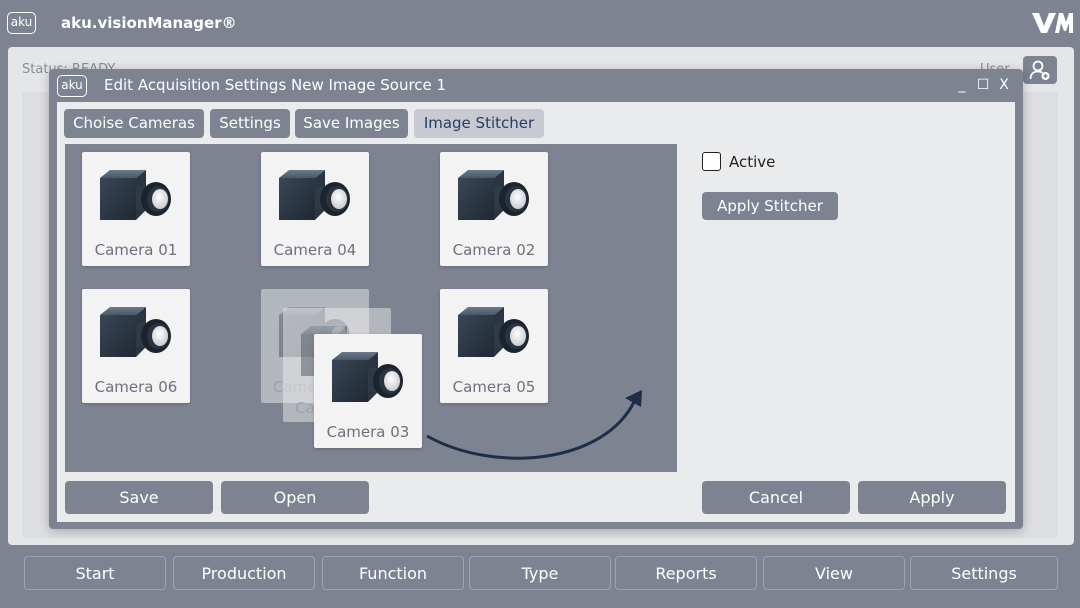 This screenshot has width=1080, height=608. I want to click on cancel-button: Cancel, so click(776, 497).